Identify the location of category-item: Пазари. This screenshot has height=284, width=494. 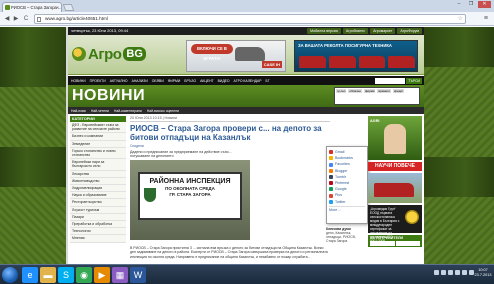
(98, 217).